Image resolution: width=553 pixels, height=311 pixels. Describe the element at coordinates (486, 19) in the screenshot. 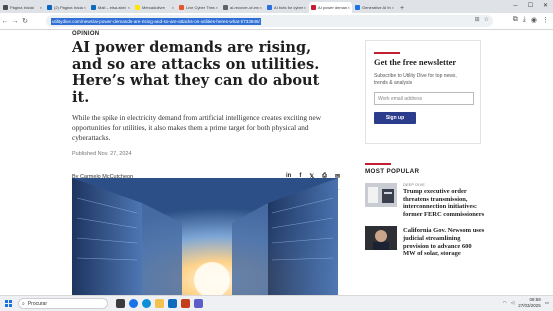

I see `bookmark-star-icon: ☆` at that location.